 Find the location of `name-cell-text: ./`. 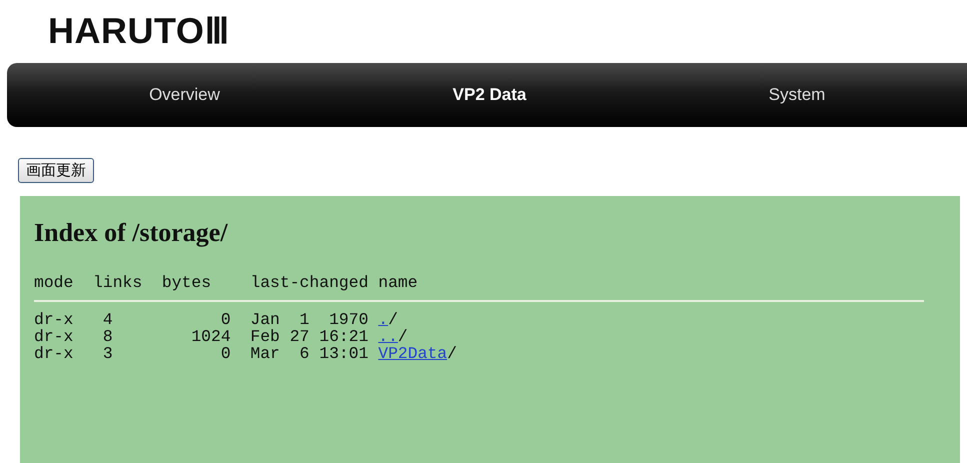

name-cell-text: ./ is located at coordinates (388, 319).